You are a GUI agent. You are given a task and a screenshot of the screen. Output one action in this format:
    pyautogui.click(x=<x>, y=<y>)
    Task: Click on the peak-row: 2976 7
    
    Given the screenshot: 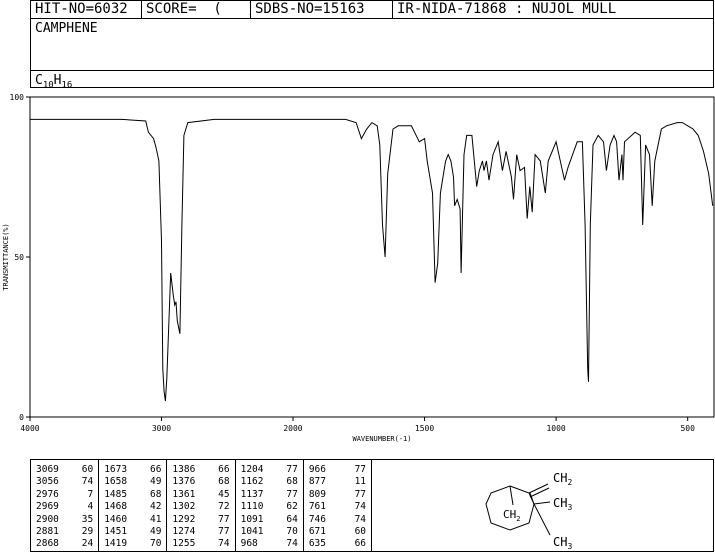 What is the action you would take?
    pyautogui.click(x=64, y=495)
    